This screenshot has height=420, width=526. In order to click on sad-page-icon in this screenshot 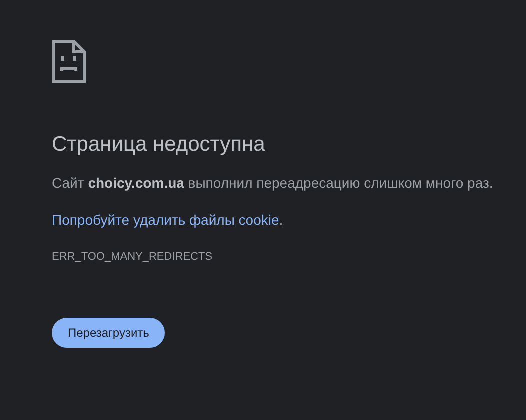, I will do `click(69, 61)`.